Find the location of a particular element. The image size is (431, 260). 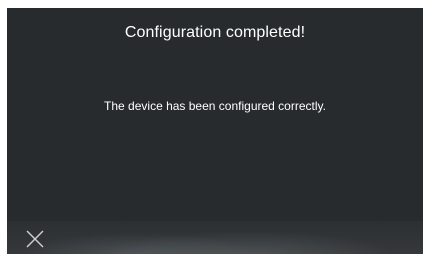

dialog-title: Configuration completed! is located at coordinates (215, 32).